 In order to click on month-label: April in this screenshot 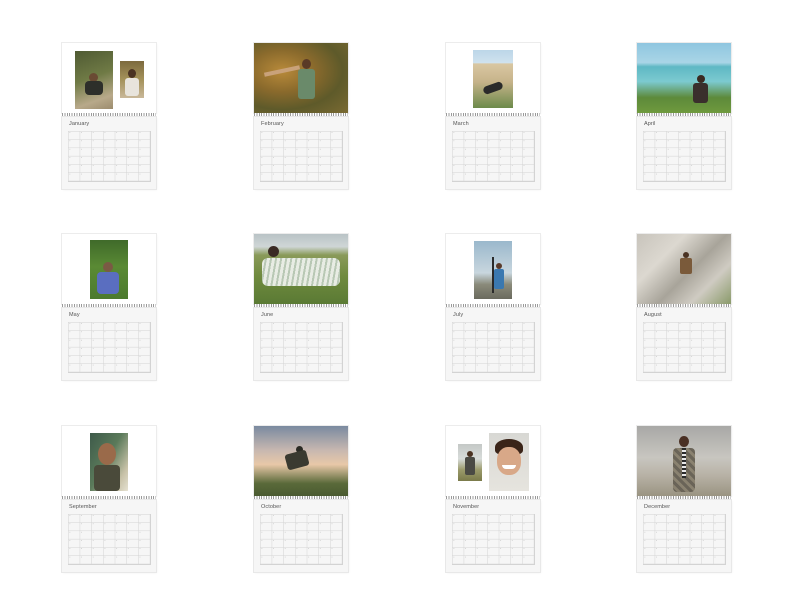, I will do `click(650, 124)`.